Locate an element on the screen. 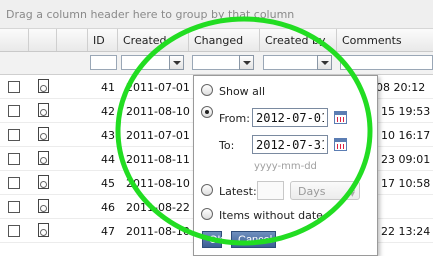  to-label: To: is located at coordinates (227, 145).